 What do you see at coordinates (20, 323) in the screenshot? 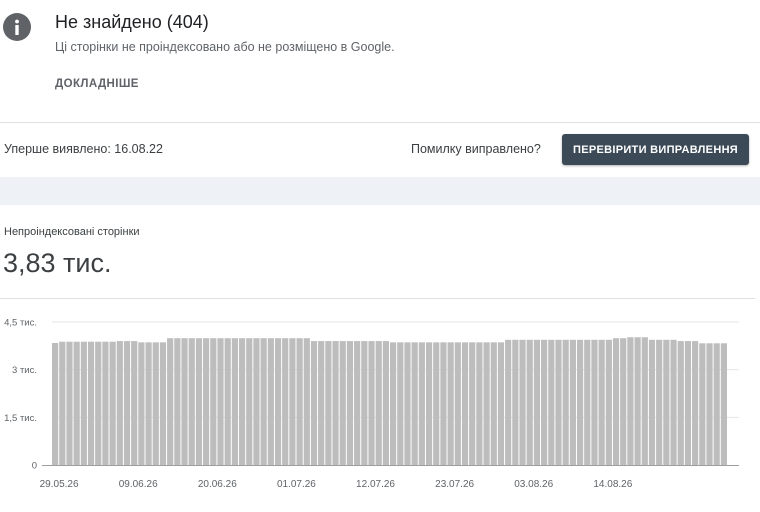
I see `y-tick-label: 4,5 тис.` at bounding box center [20, 323].